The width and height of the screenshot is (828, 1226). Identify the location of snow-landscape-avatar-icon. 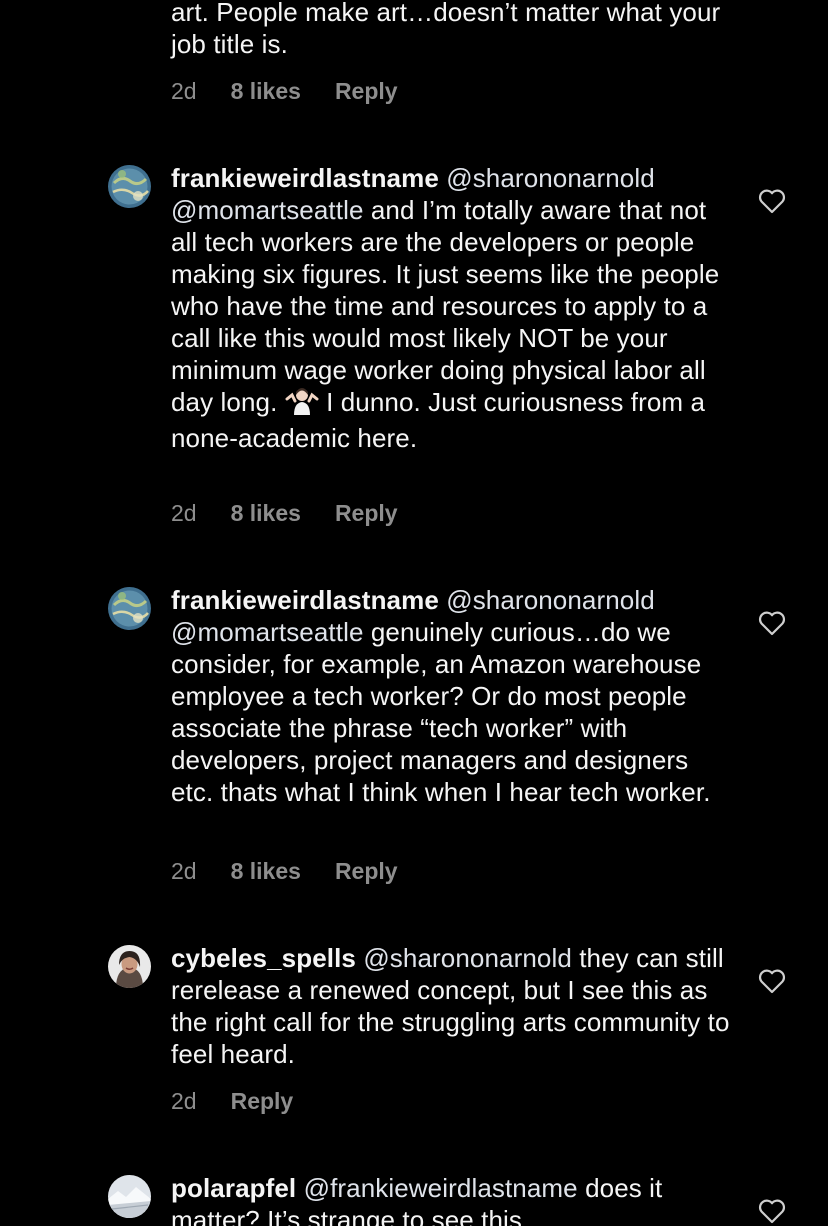
(129, 1196).